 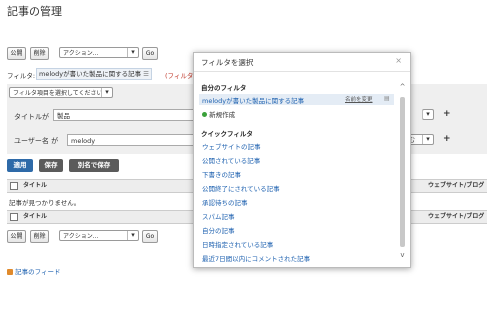 What do you see at coordinates (204, 114) in the screenshot?
I see `add-circle-icon` at bounding box center [204, 114].